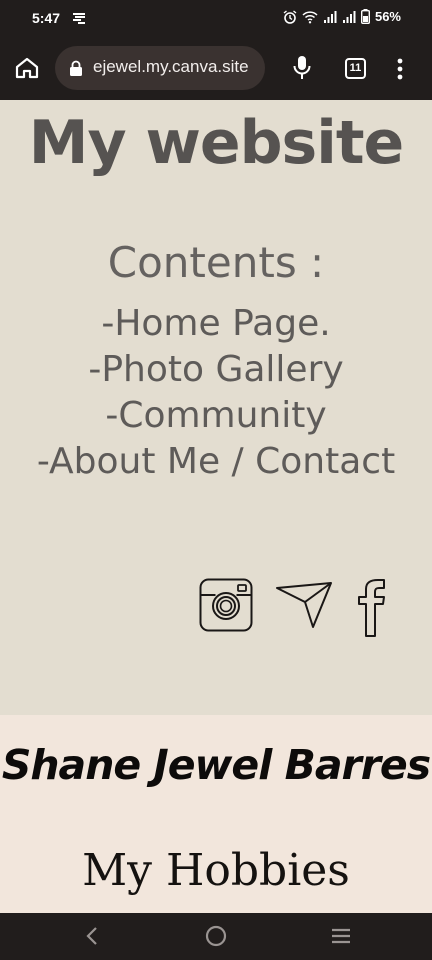 The width and height of the screenshot is (432, 960). Describe the element at coordinates (92, 936) in the screenshot. I see `back-icon` at that location.